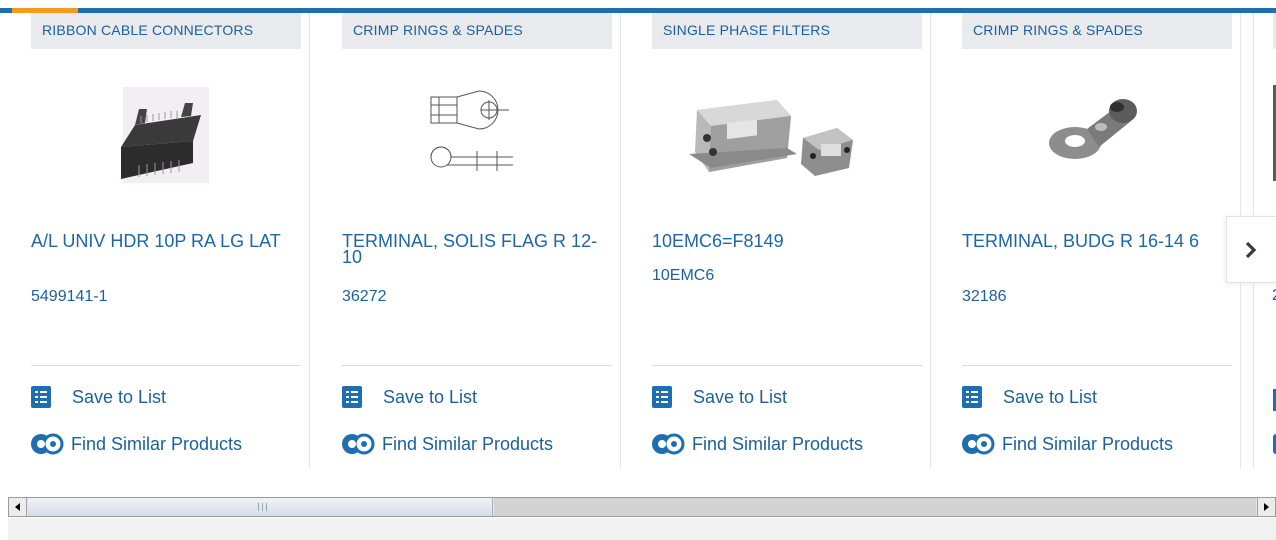 The image size is (1276, 540). I want to click on part-number-link: 2, so click(1274, 296).